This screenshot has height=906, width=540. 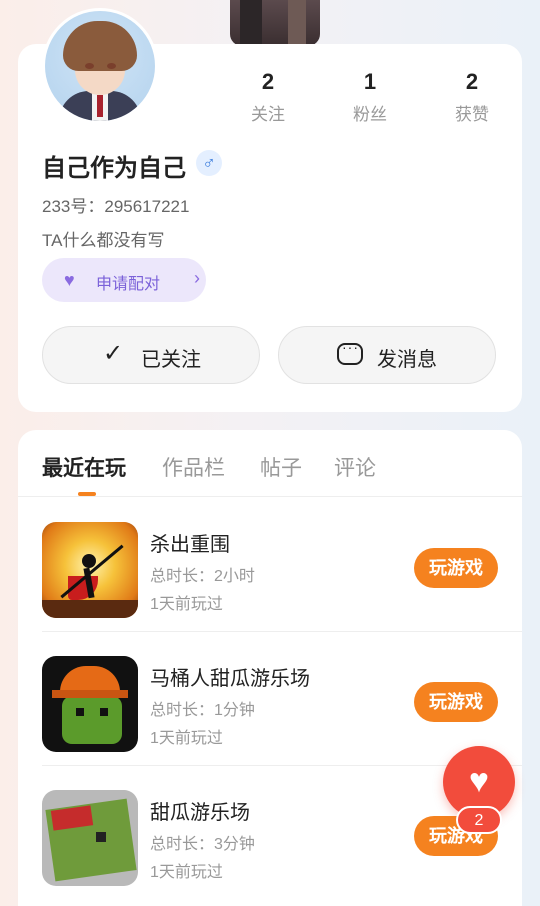 What do you see at coordinates (355, 467) in the screenshot?
I see `tab-comments: 评论` at bounding box center [355, 467].